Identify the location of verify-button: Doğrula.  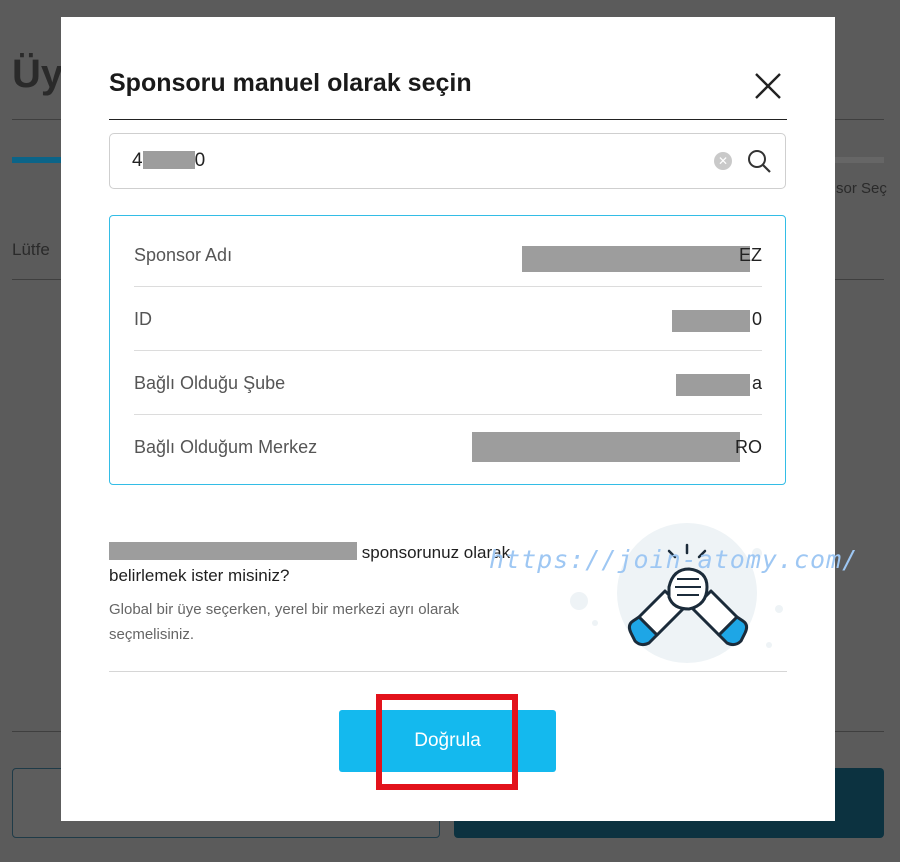
(447, 741).